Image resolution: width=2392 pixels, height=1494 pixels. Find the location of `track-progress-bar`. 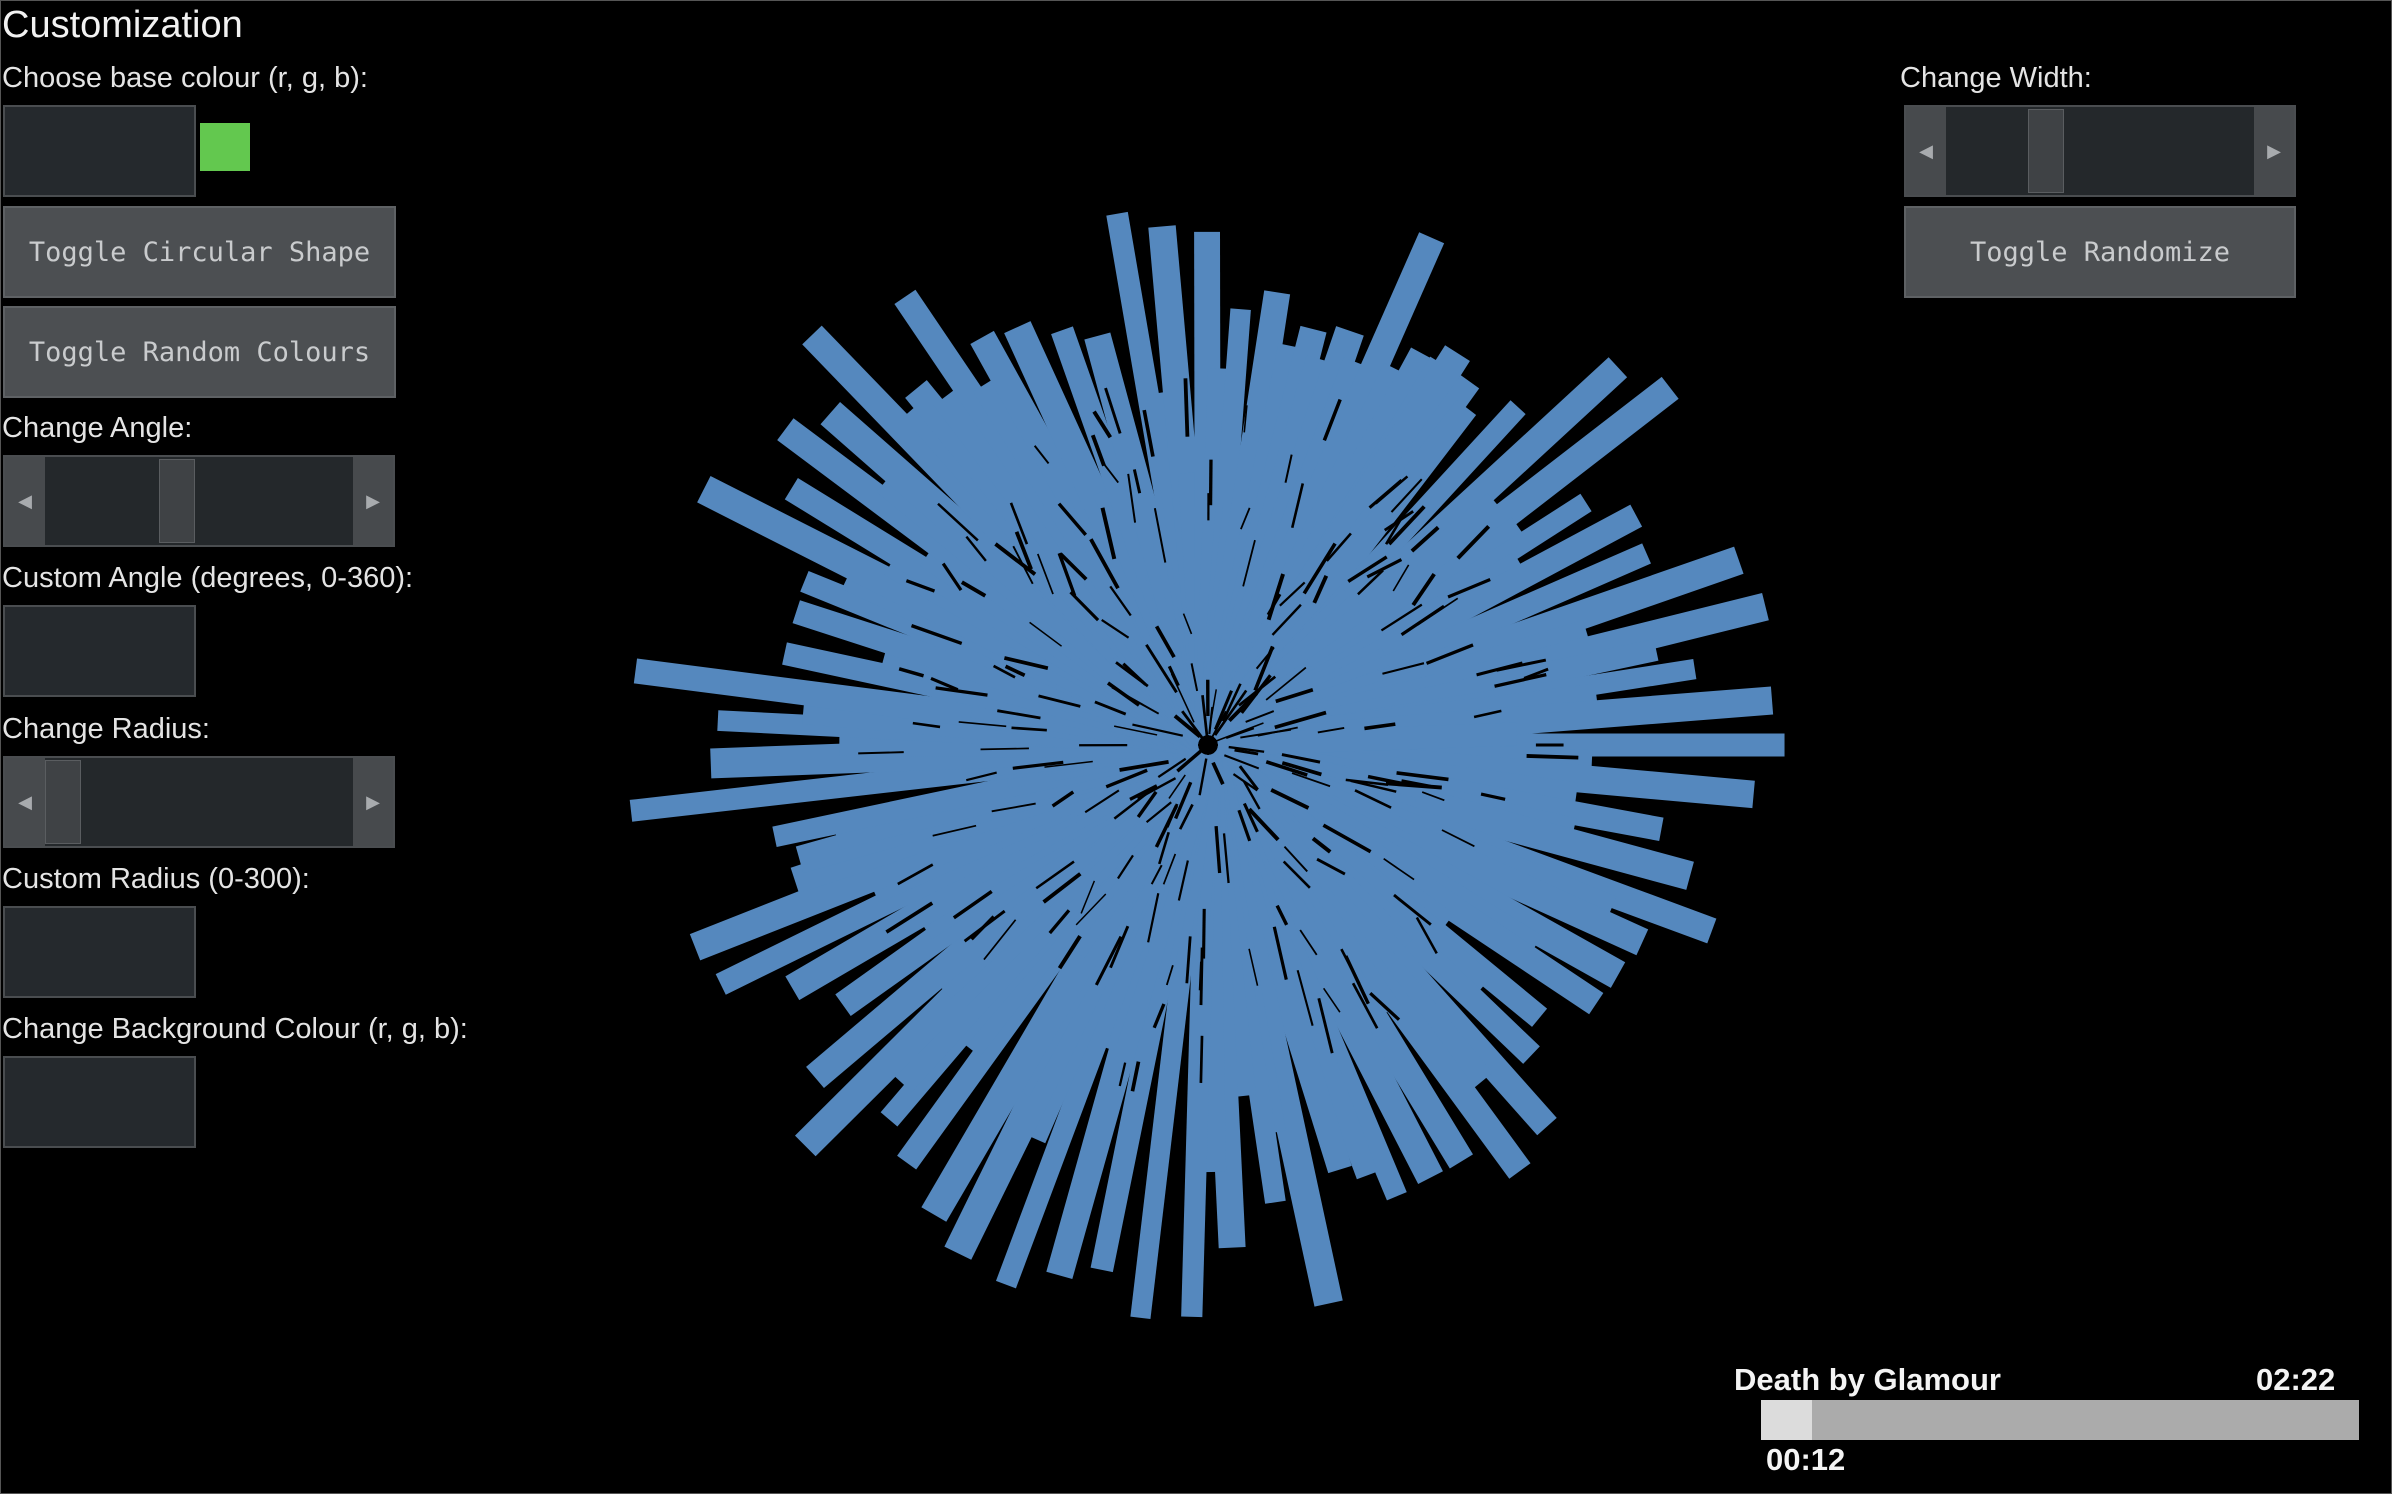

track-progress-bar is located at coordinates (2060, 1420).